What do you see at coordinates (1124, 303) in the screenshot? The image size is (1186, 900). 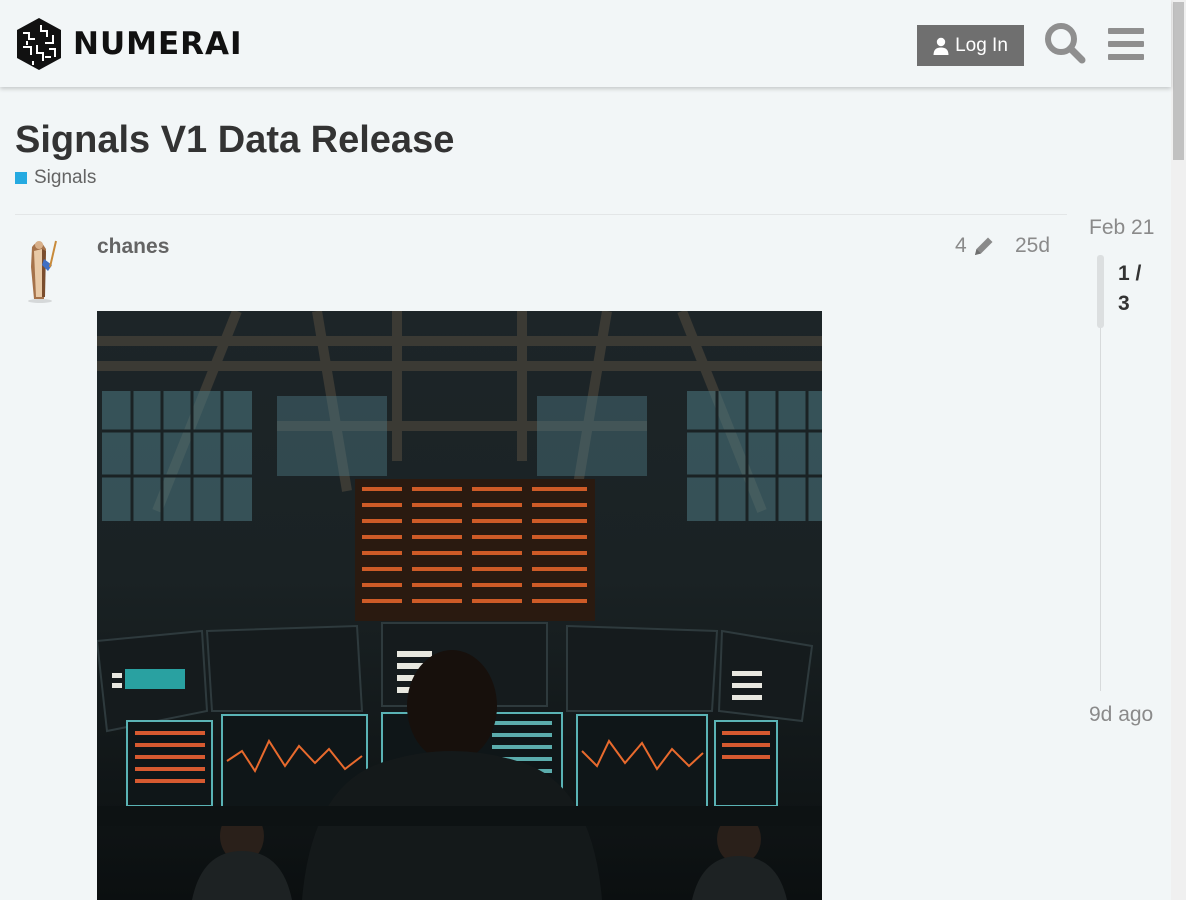 I see `timeline-total: 3` at bounding box center [1124, 303].